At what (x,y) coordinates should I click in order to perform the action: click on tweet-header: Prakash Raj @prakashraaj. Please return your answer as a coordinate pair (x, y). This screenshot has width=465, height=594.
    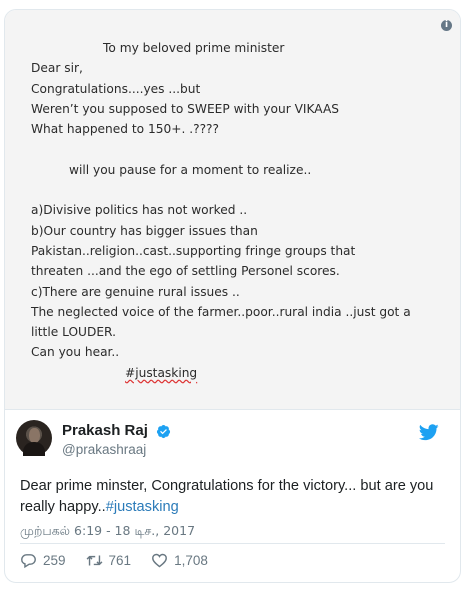
    Looking at the image, I should click on (228, 440).